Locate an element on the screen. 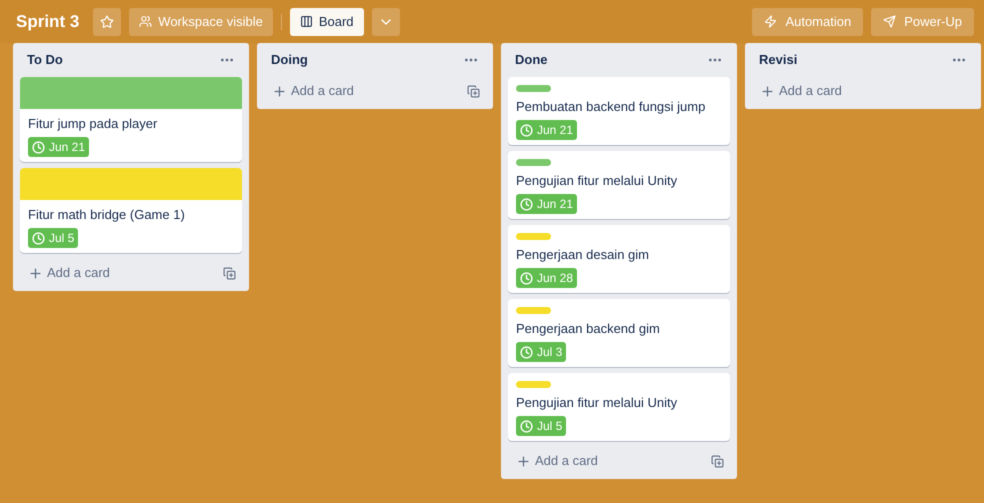 The image size is (984, 503). card: Fitur math bridge (Game 1) Jul 5 is located at coordinates (131, 210).